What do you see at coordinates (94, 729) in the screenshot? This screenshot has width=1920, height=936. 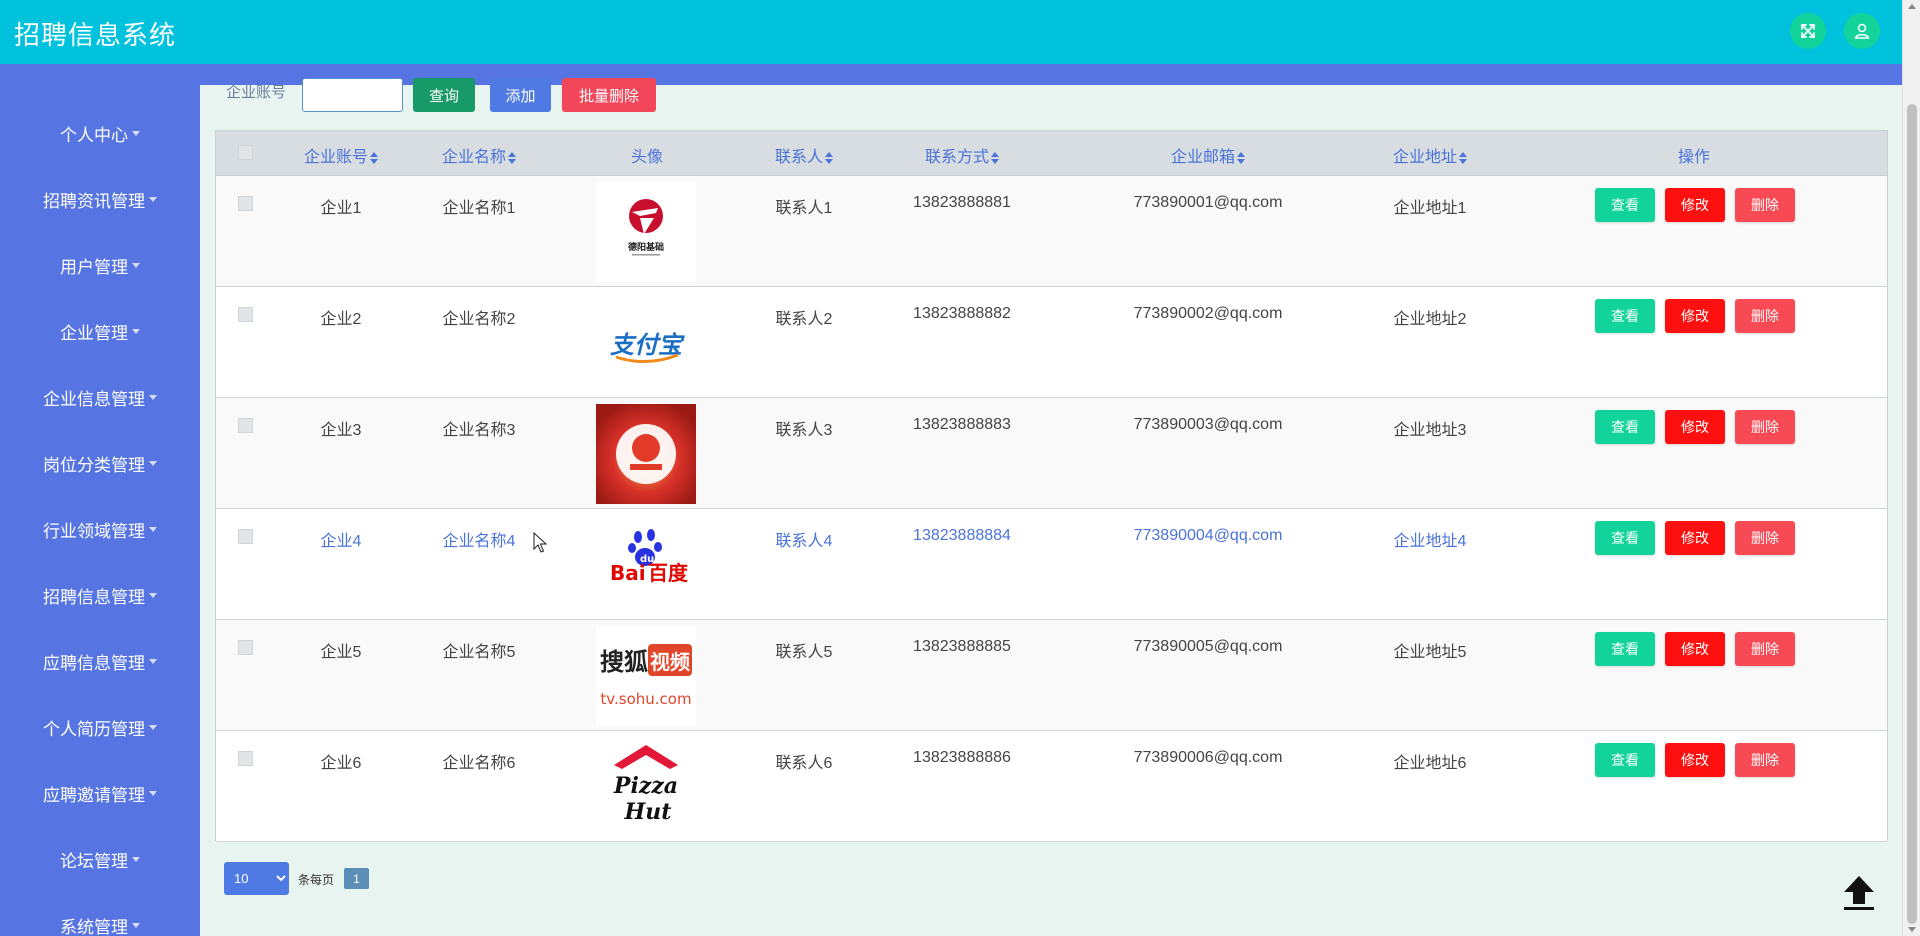 I see `sidebar-item-label: 个人简历管理` at bounding box center [94, 729].